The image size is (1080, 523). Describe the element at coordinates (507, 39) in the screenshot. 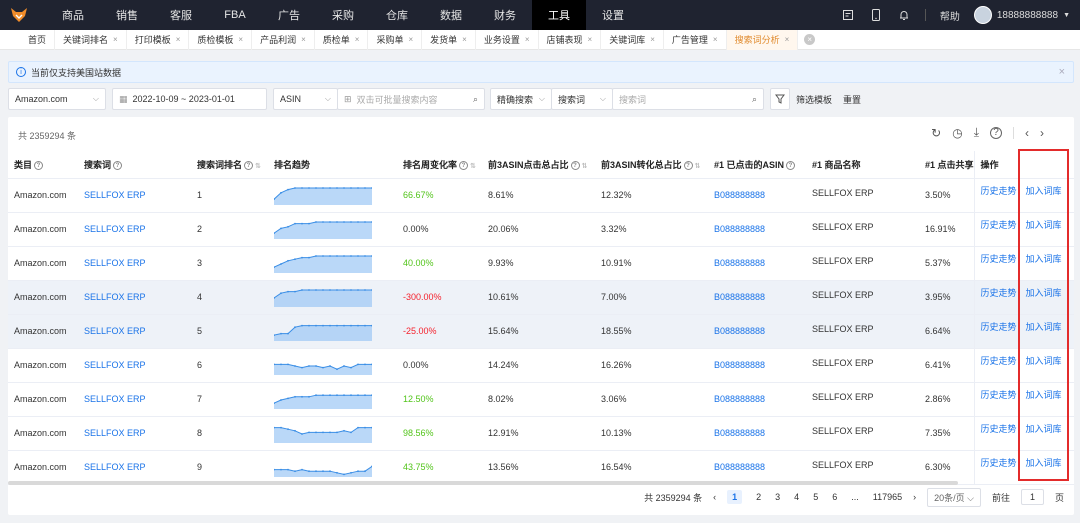

I see `page-tab: 业务设置 ×` at that location.